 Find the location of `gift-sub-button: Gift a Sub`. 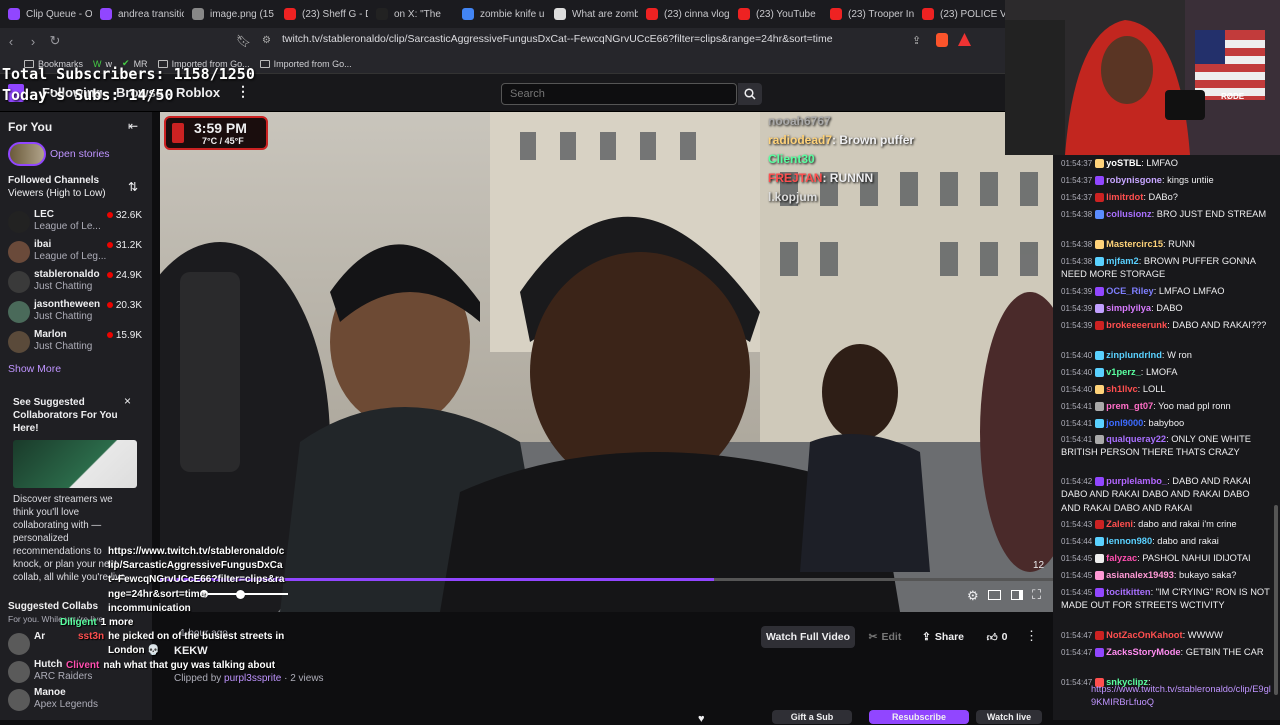

gift-sub-button: Gift a Sub is located at coordinates (812, 717).